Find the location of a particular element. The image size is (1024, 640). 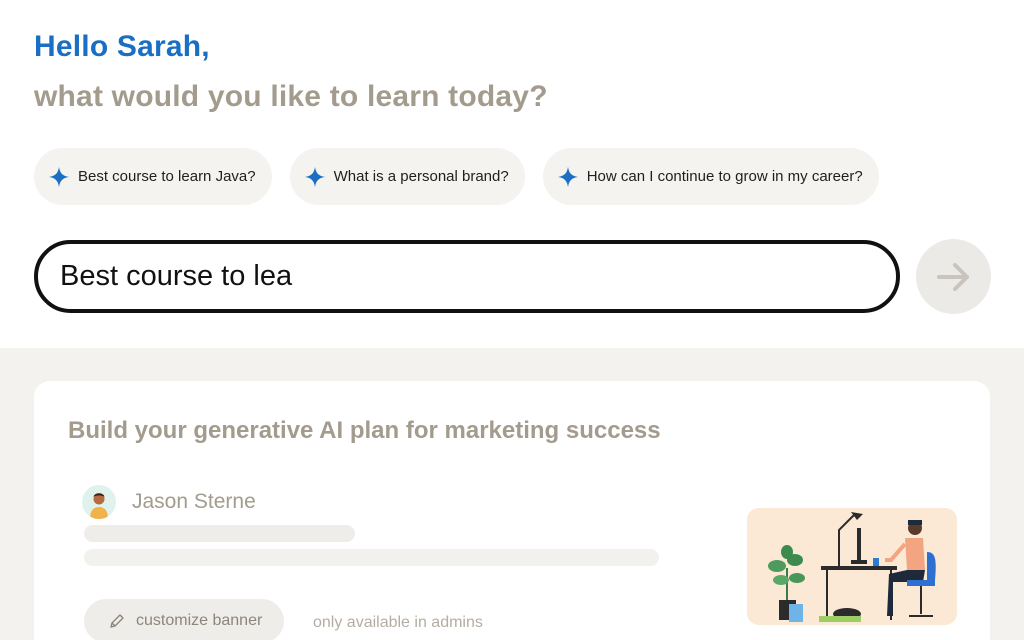

submit-button is located at coordinates (953, 276).